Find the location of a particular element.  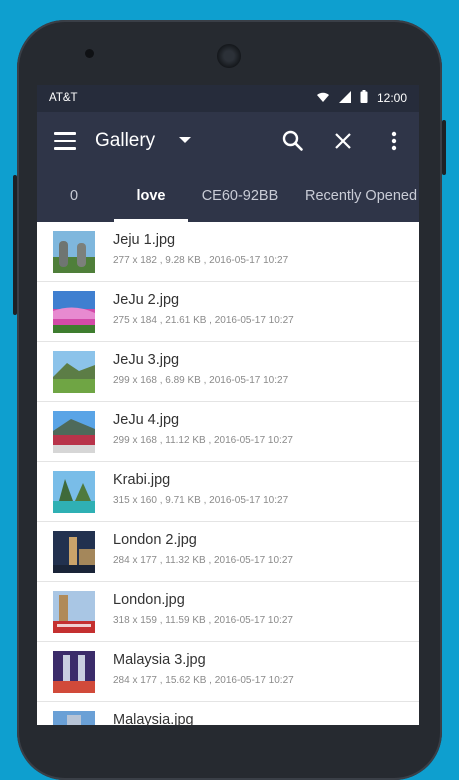

file-meta: 277 x 182 , 9.28 KB , 2016-05-17 10:27 is located at coordinates (201, 260).